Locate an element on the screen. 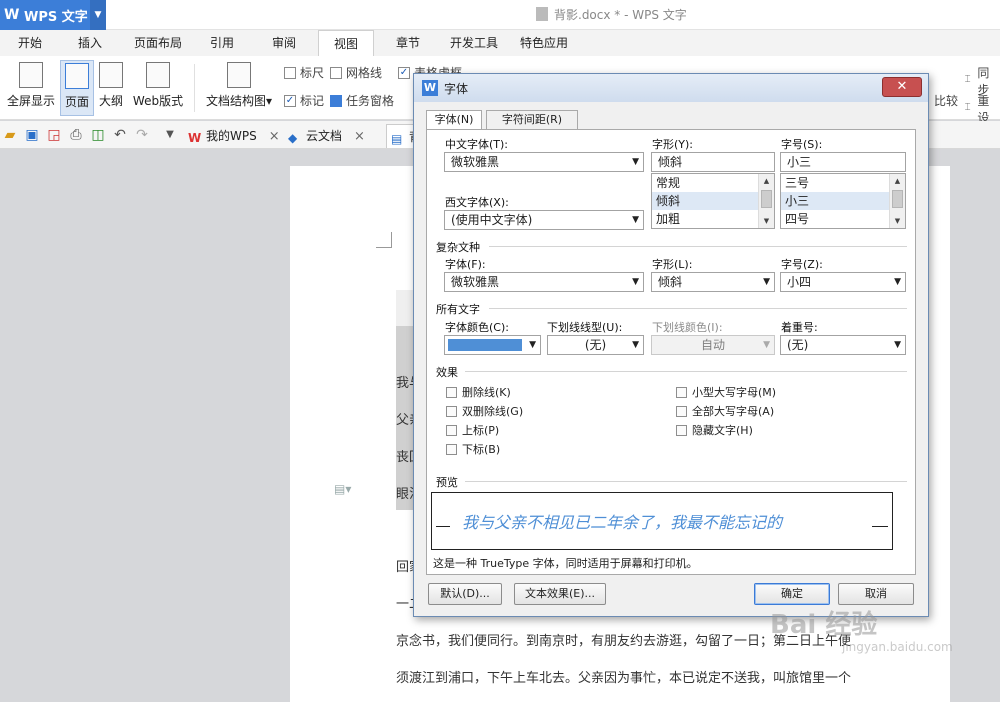  wps-menu-button: W WPS 文字 ▼ is located at coordinates (53, 15).